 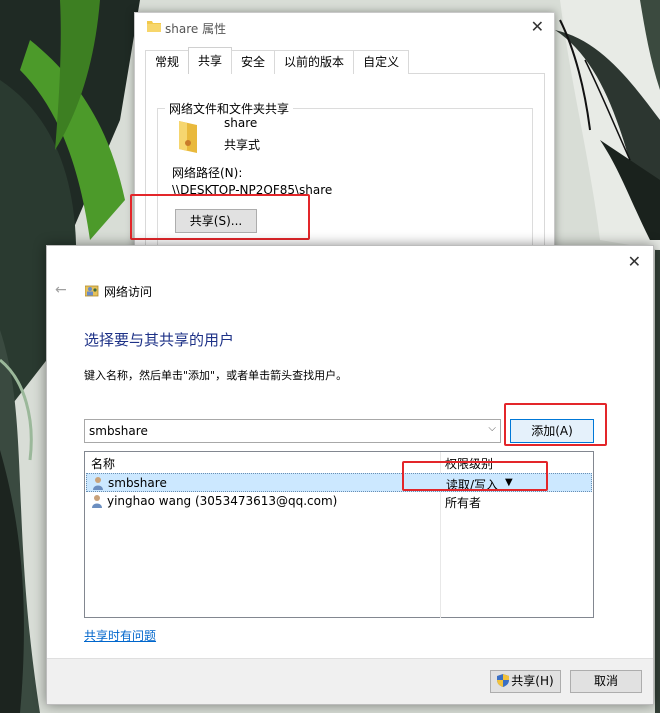 I want to click on tab-strip: 常规 共享 安全 以前的版本 自定义, so click(x=277, y=60).